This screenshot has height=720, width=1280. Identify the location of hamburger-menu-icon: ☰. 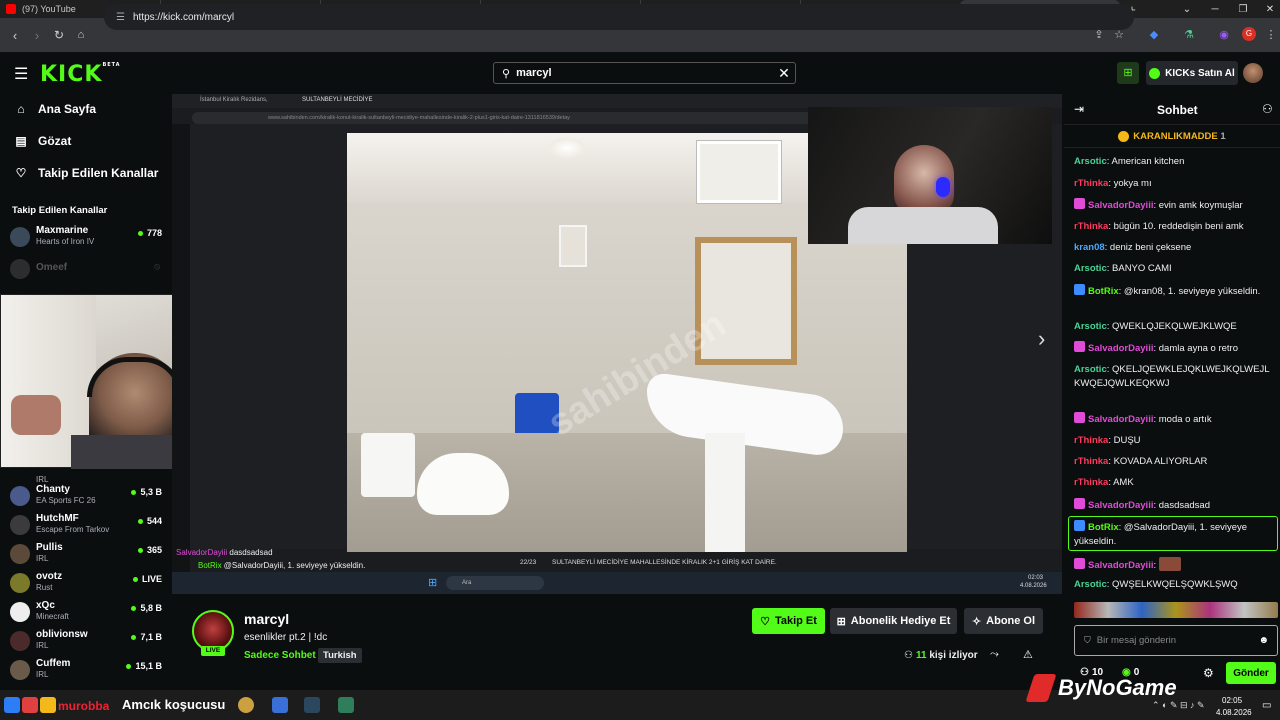
(21, 74).